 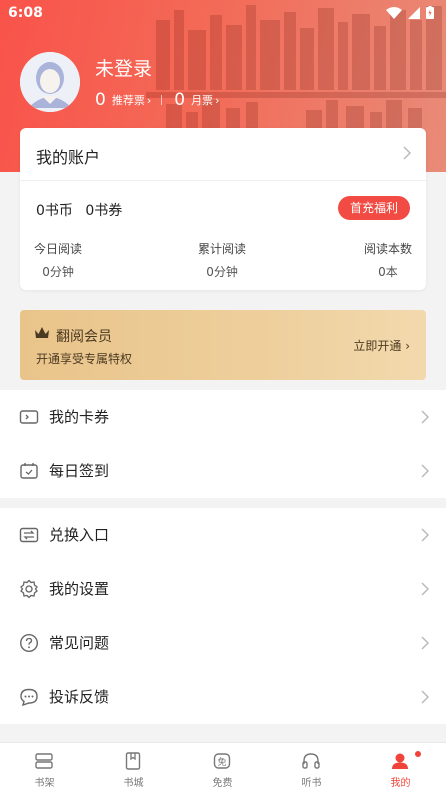 What do you see at coordinates (400, 761) in the screenshot?
I see `profile-icon` at bounding box center [400, 761].